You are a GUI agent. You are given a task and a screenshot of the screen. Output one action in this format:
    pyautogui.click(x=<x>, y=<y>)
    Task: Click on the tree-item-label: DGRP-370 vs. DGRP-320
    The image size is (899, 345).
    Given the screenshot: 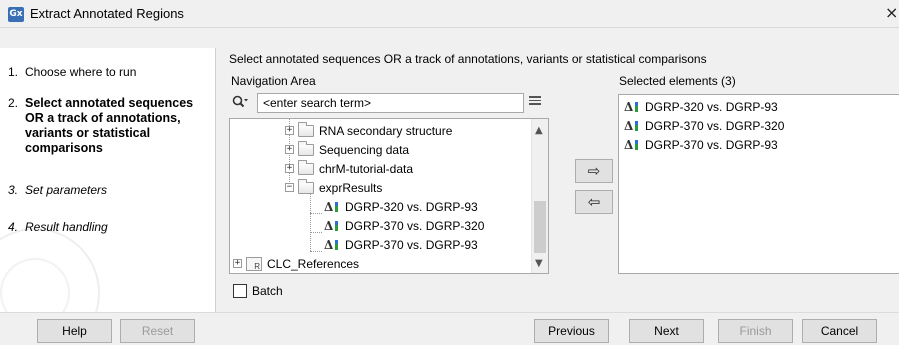 What is the action you would take?
    pyautogui.click(x=415, y=225)
    